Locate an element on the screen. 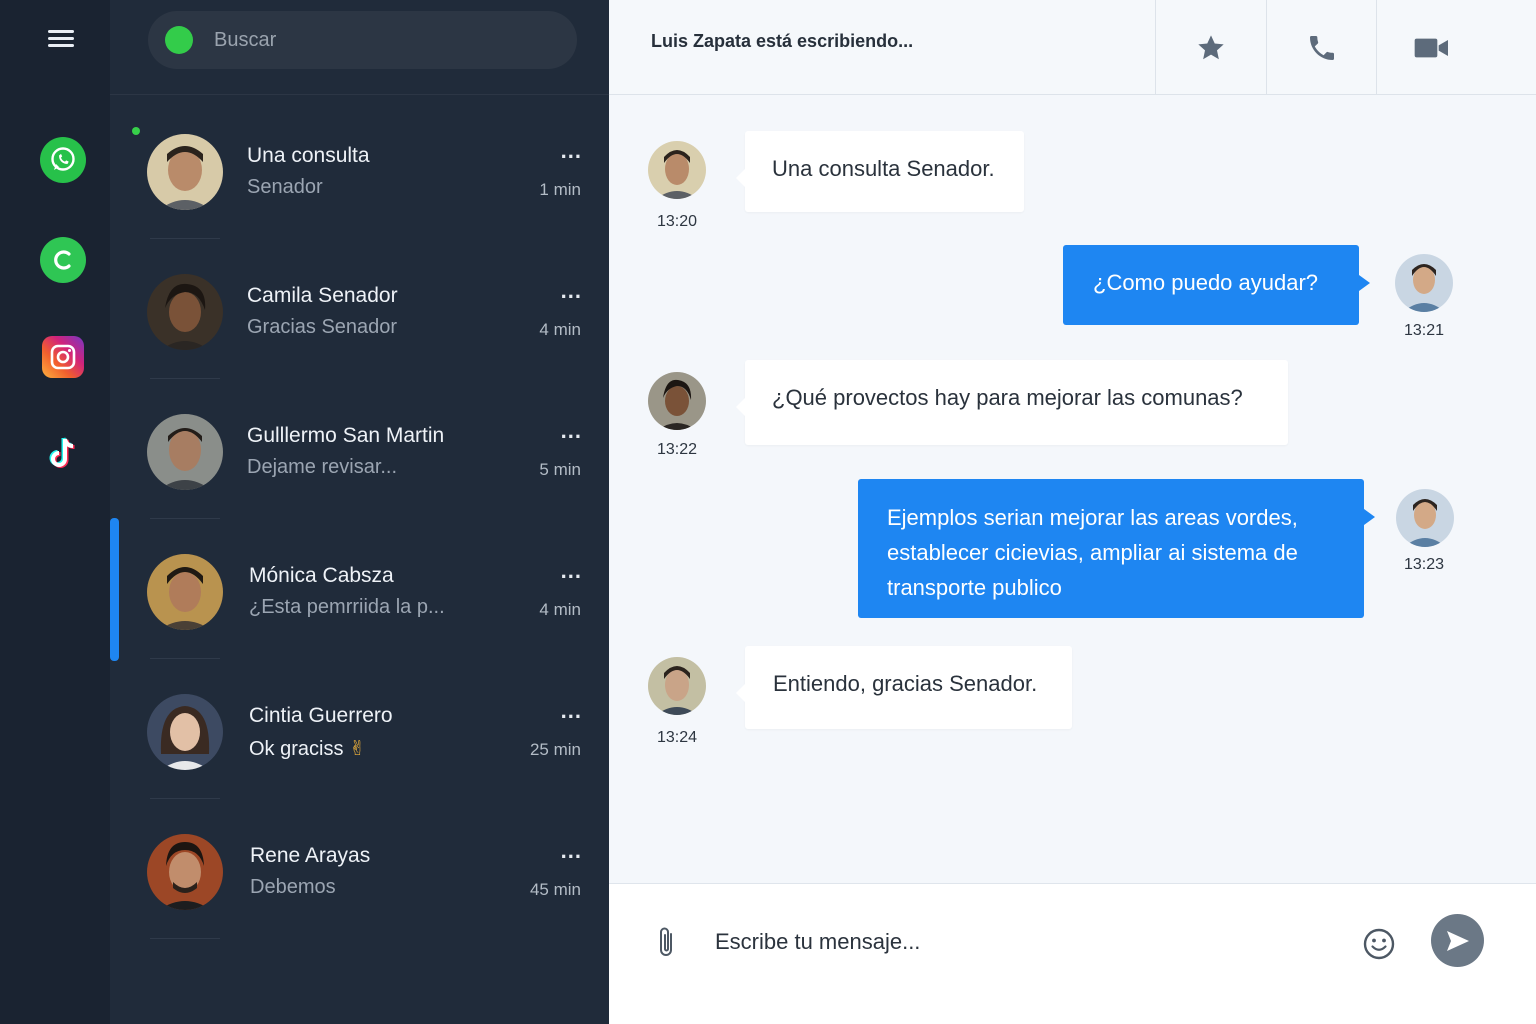 Image resolution: width=1536 pixels, height=1024 pixels. phone-icon is located at coordinates (1321, 47).